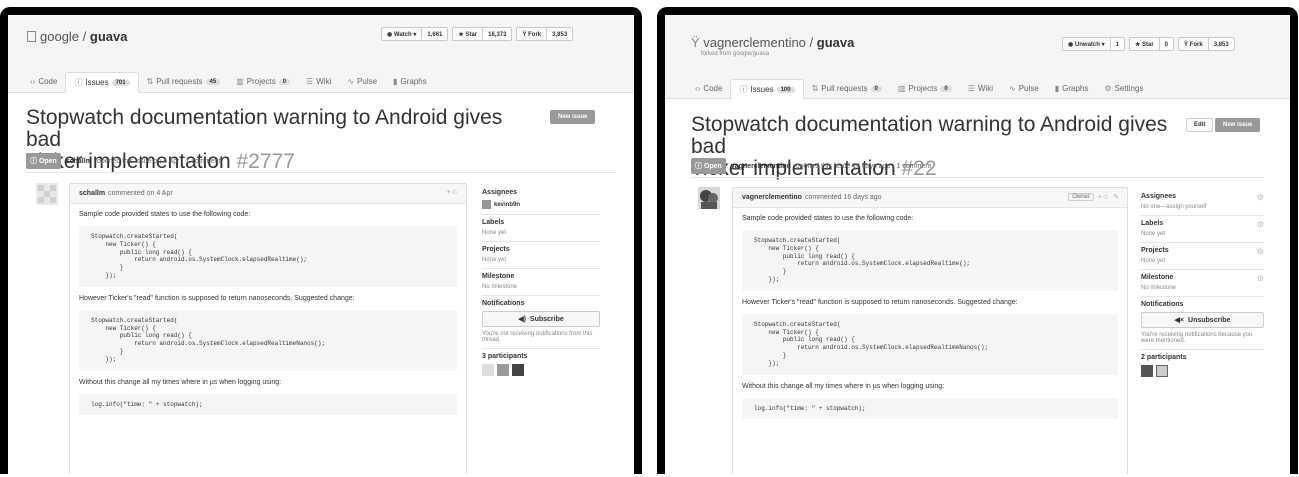 This screenshot has height=477, width=1299. What do you see at coordinates (713, 88) in the screenshot?
I see `tab-label: Code` at bounding box center [713, 88].